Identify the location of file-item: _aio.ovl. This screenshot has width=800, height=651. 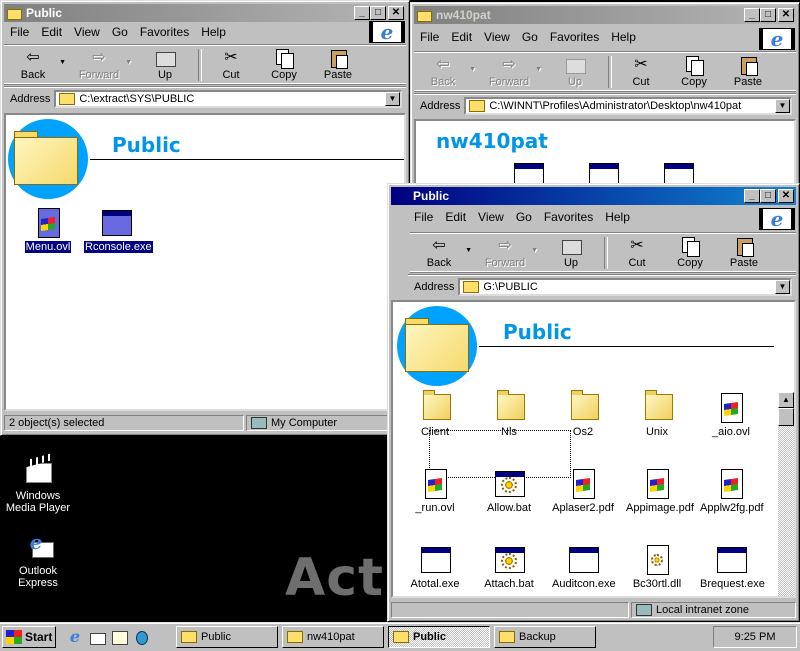
(731, 415).